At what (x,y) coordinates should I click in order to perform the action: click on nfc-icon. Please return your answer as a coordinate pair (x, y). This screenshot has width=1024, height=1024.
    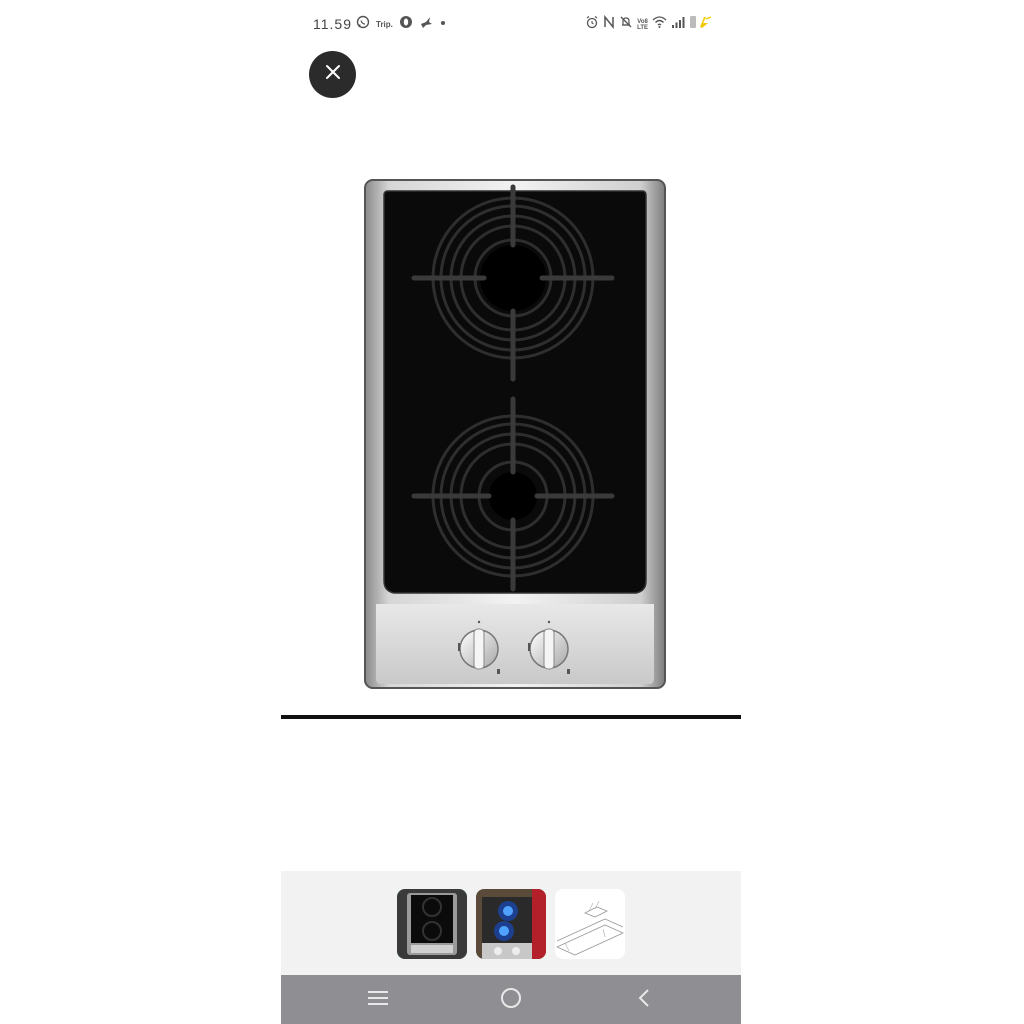
    Looking at the image, I should click on (609, 24).